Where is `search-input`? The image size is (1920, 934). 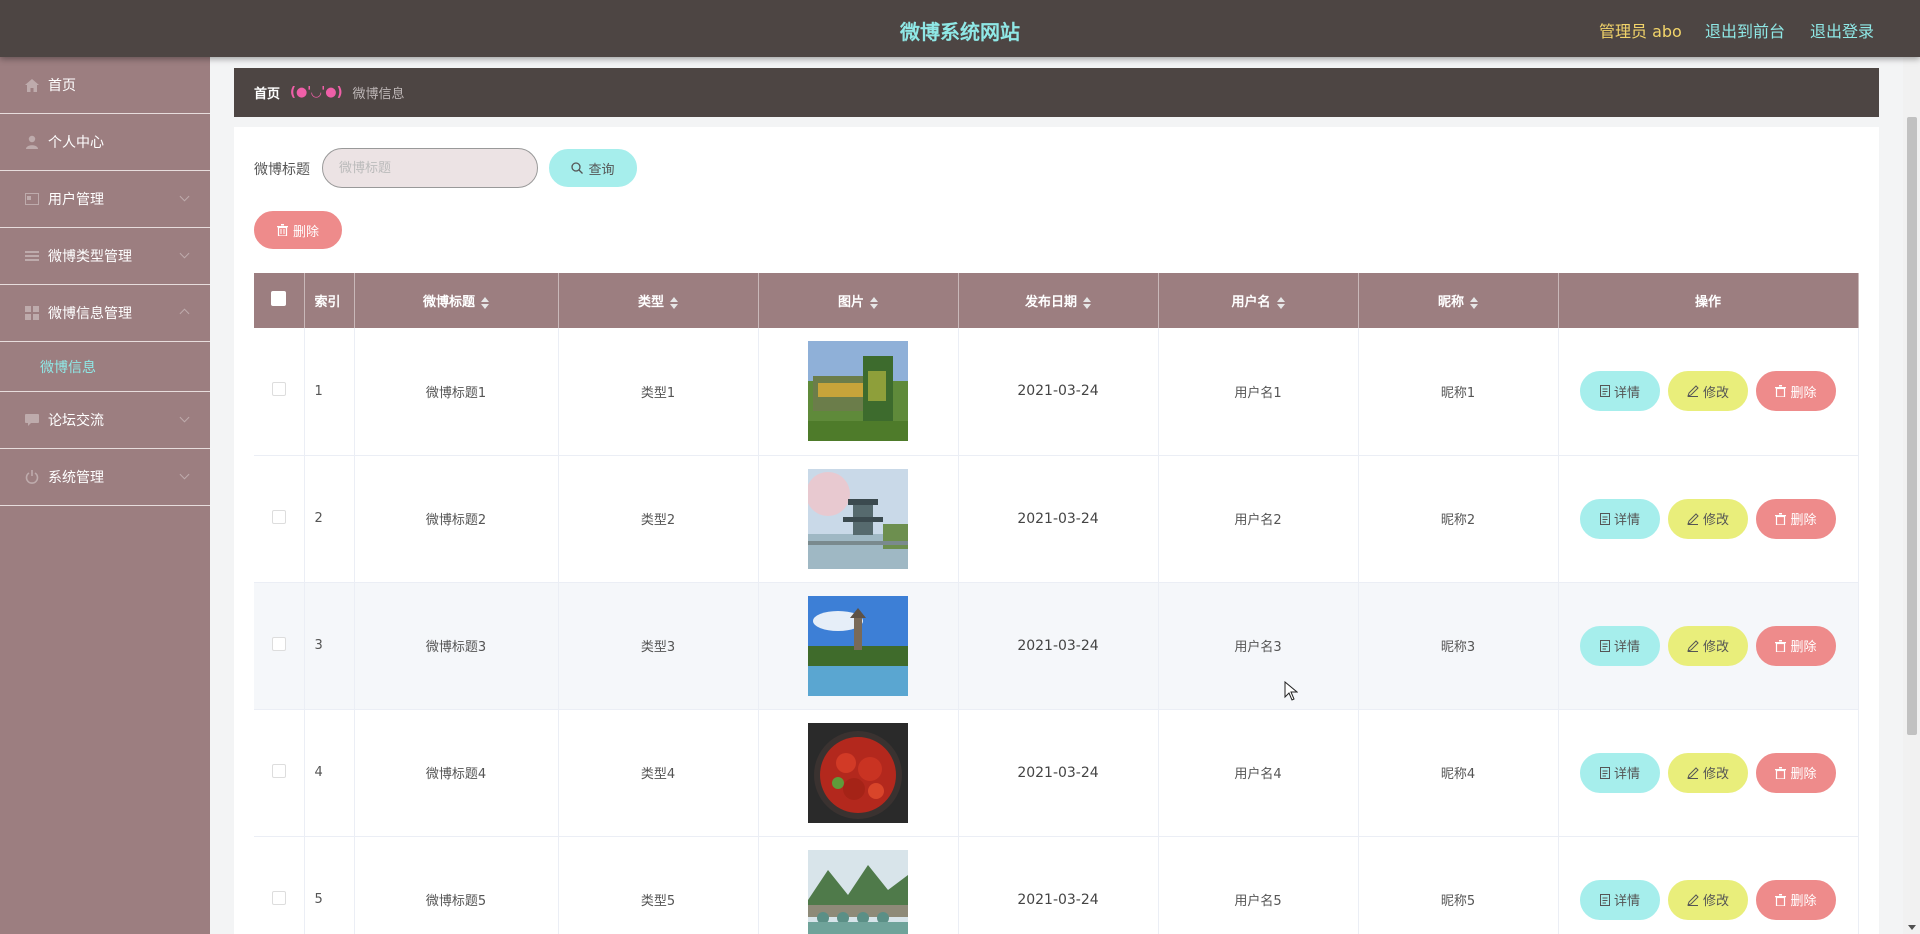
search-input is located at coordinates (430, 168).